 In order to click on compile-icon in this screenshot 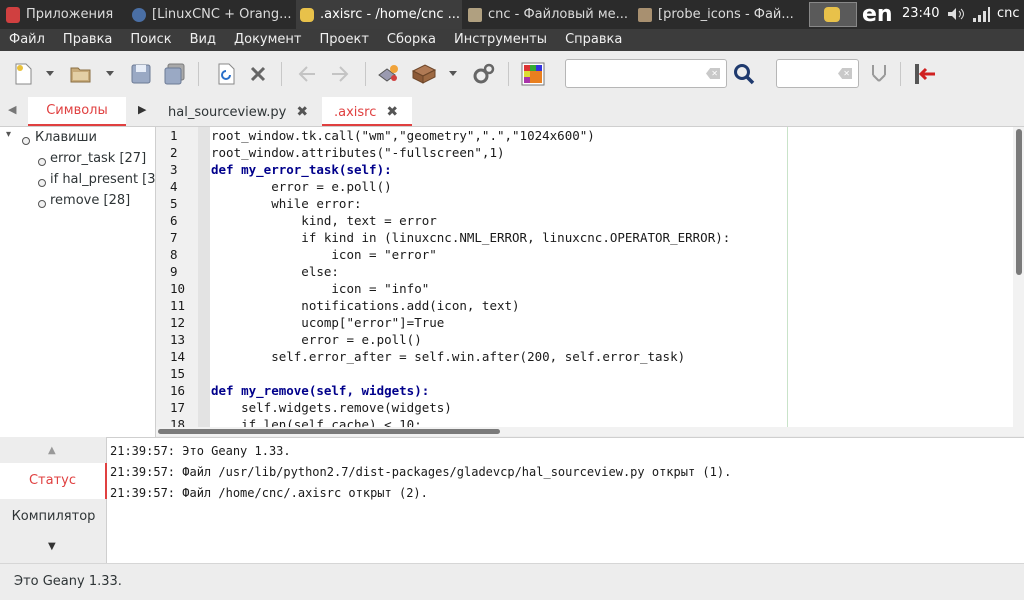, I will do `click(388, 73)`.